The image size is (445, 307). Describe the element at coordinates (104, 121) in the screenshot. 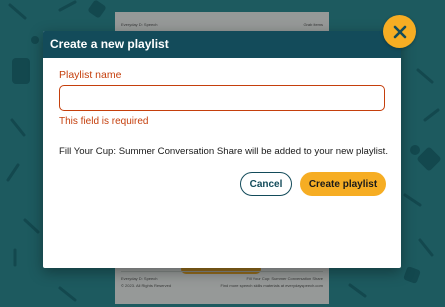

I see `field-error-message: This field is required` at that location.